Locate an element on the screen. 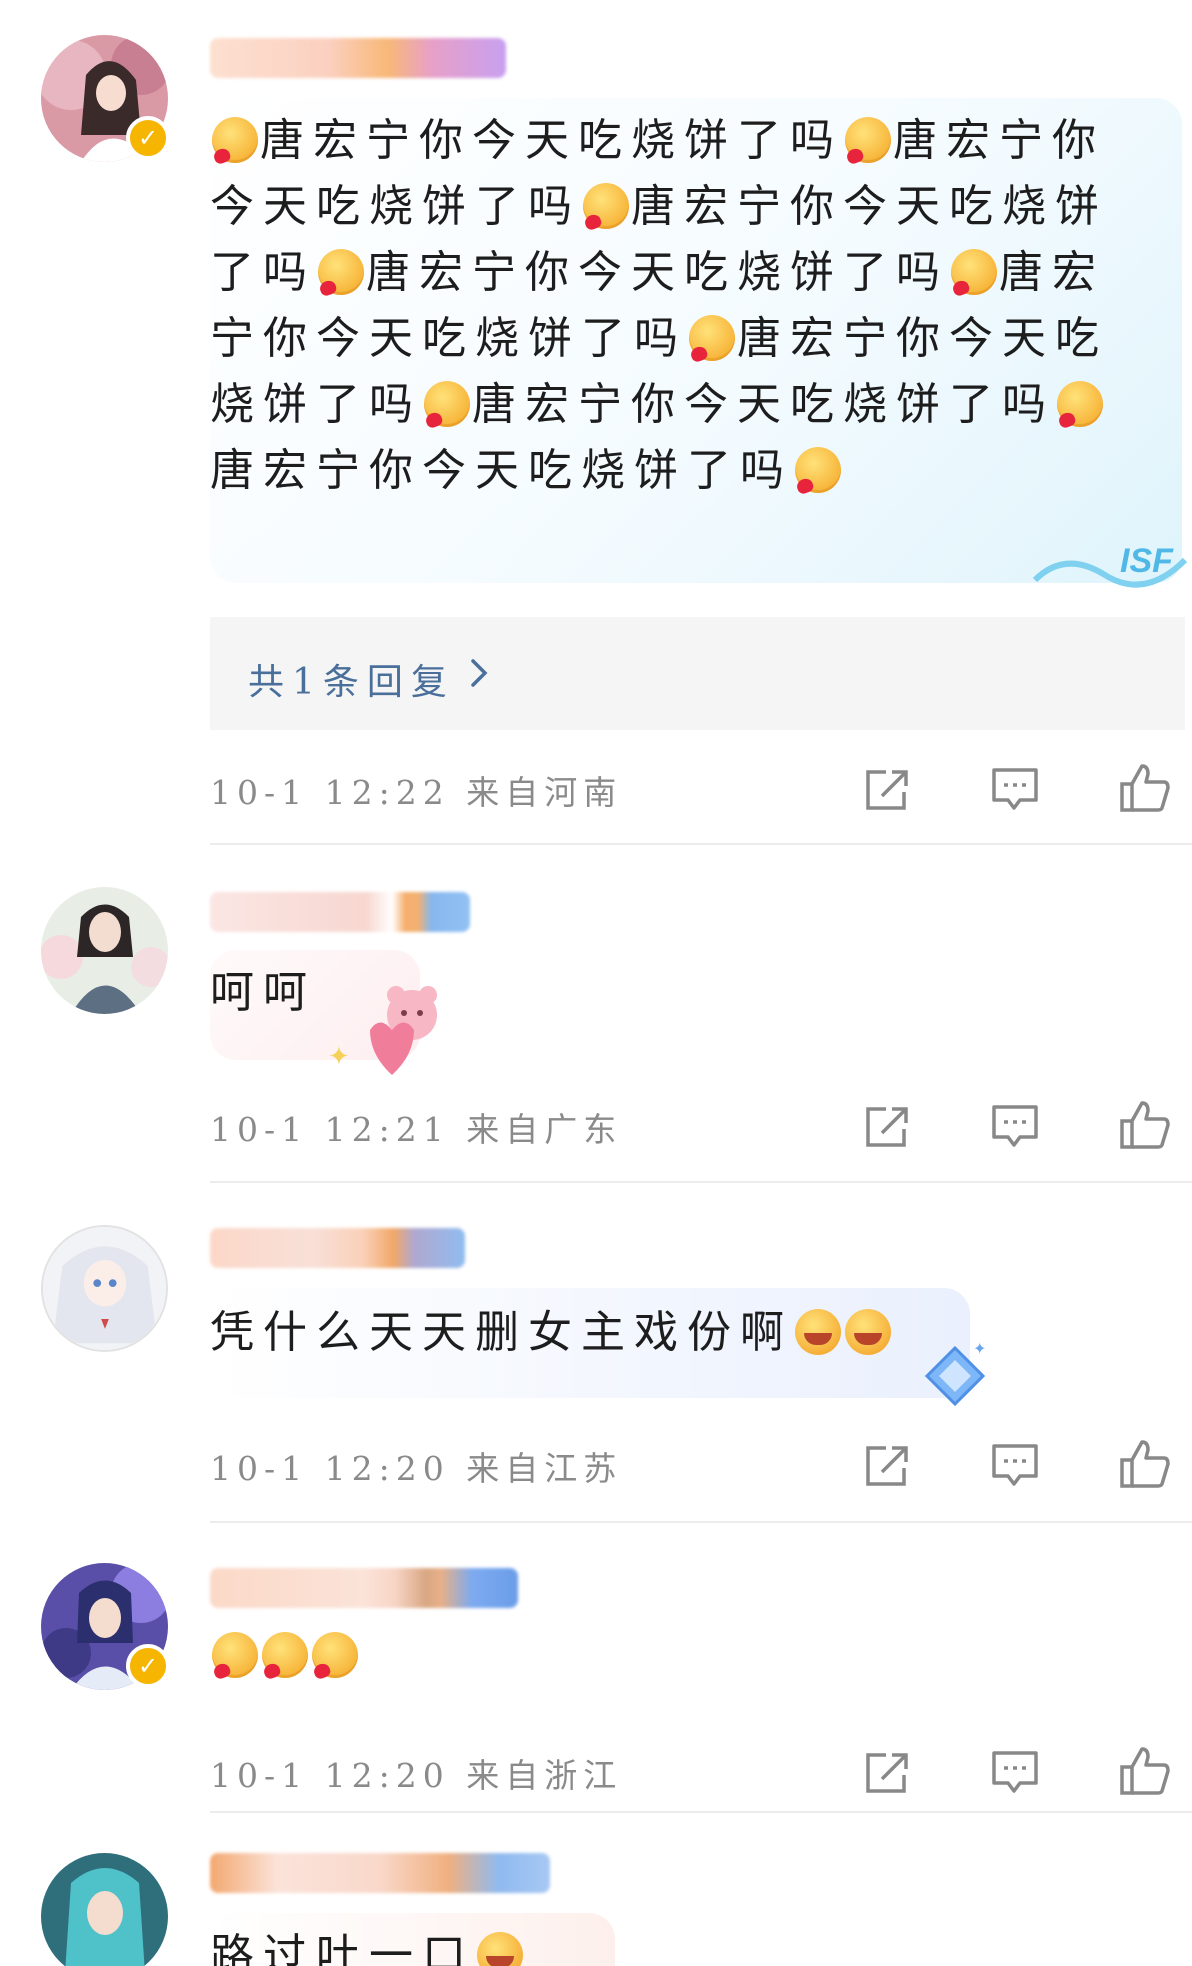  comment-meta: 10-1 12:20 来自浙江 is located at coordinates (416, 1773).